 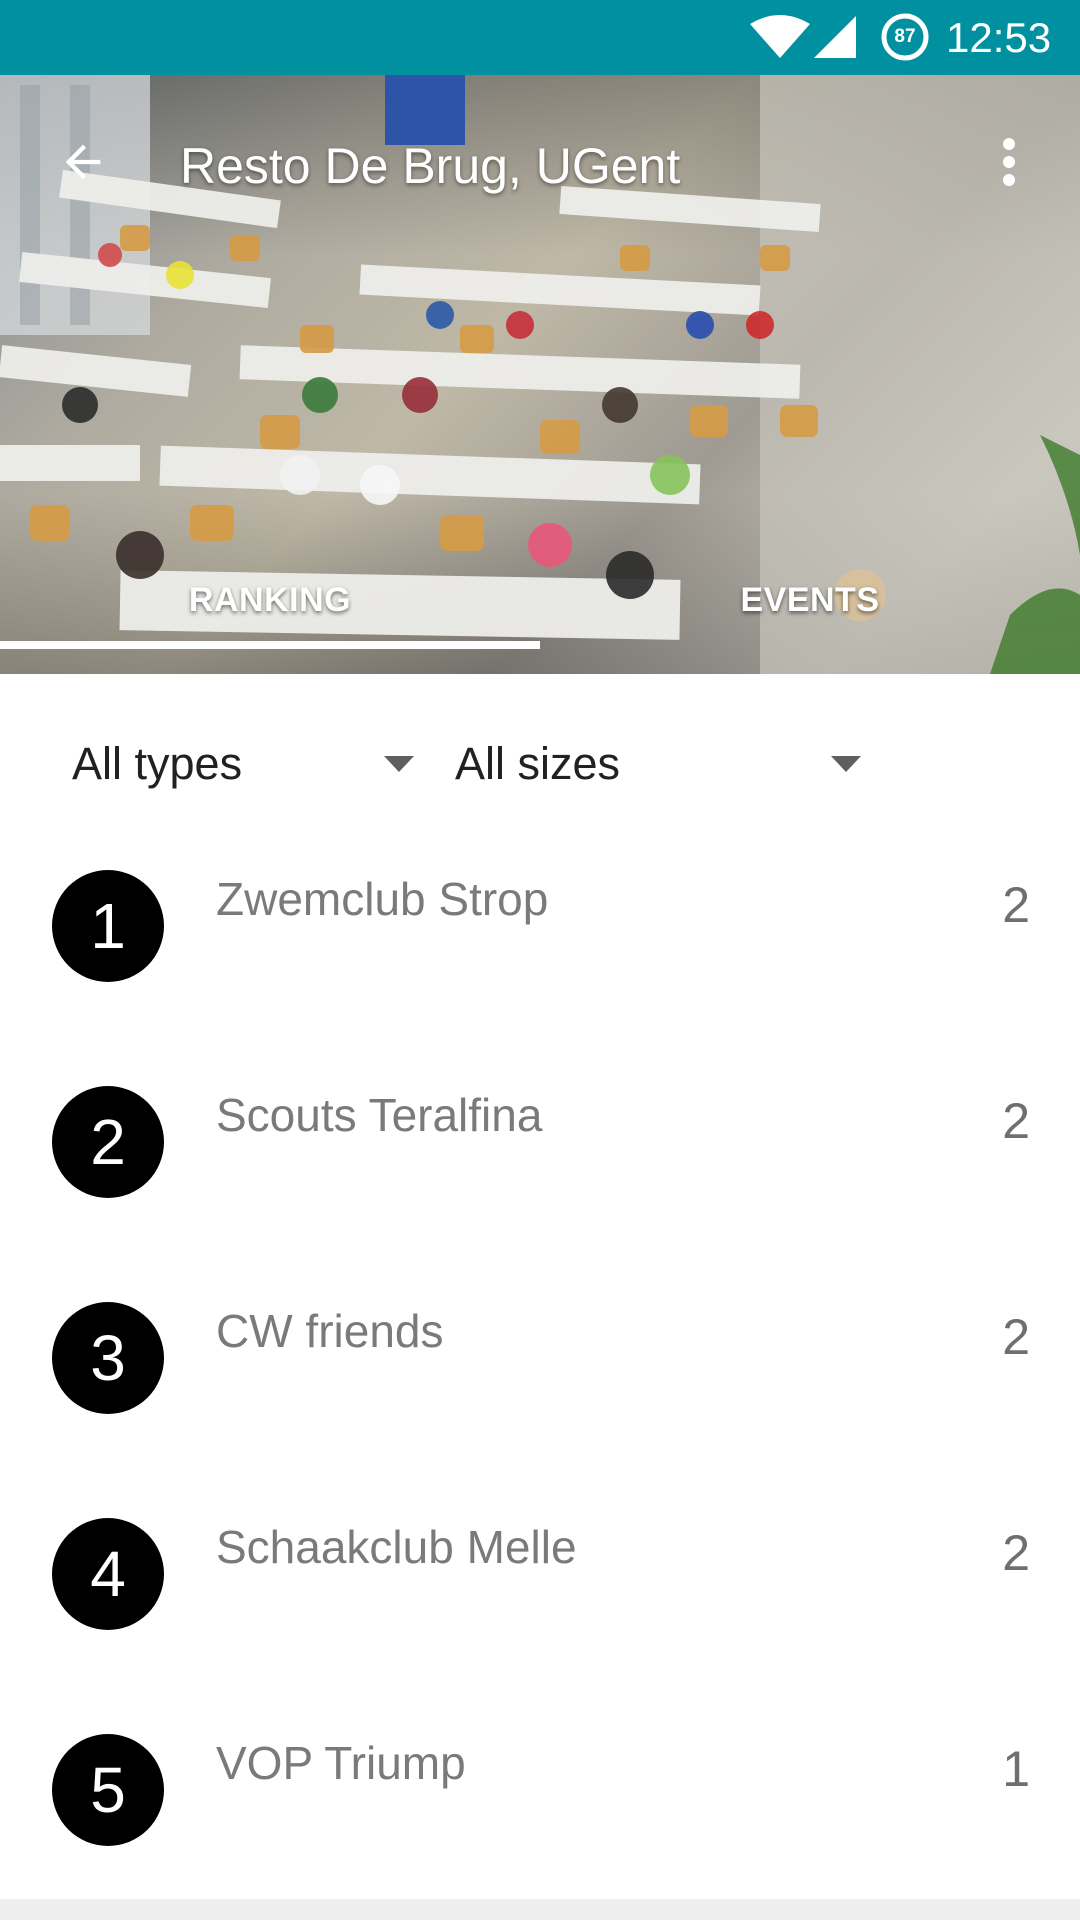 I want to click on list-item: 3 CW friends 2, so click(x=540, y=1384).